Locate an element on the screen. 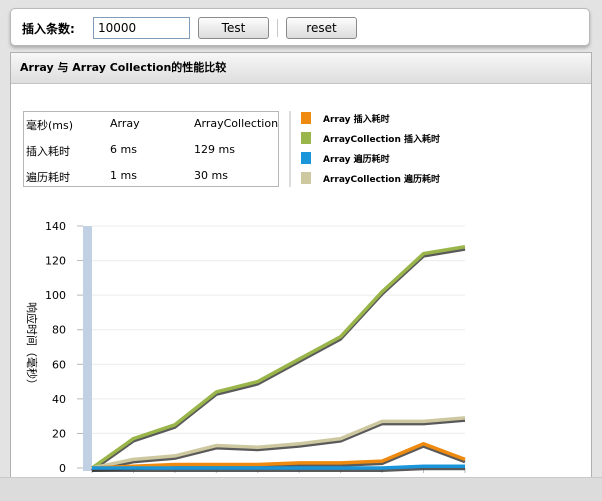 The width and height of the screenshot is (602, 501). y-tick-label: 100 is located at coordinates (55, 295).